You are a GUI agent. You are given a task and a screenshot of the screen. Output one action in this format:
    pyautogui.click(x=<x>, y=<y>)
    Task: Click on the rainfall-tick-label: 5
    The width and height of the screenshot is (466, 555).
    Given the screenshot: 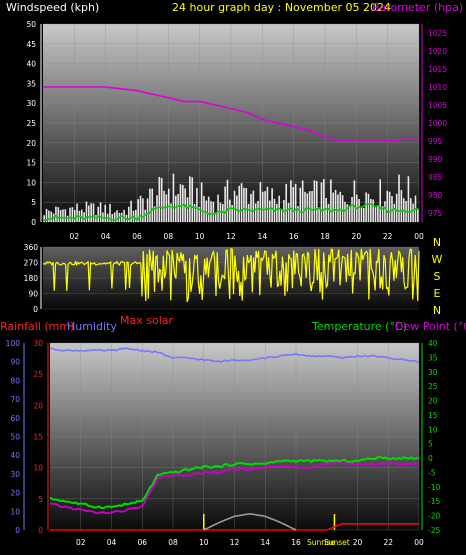 What is the action you would take?
    pyautogui.click(x=40, y=499)
    